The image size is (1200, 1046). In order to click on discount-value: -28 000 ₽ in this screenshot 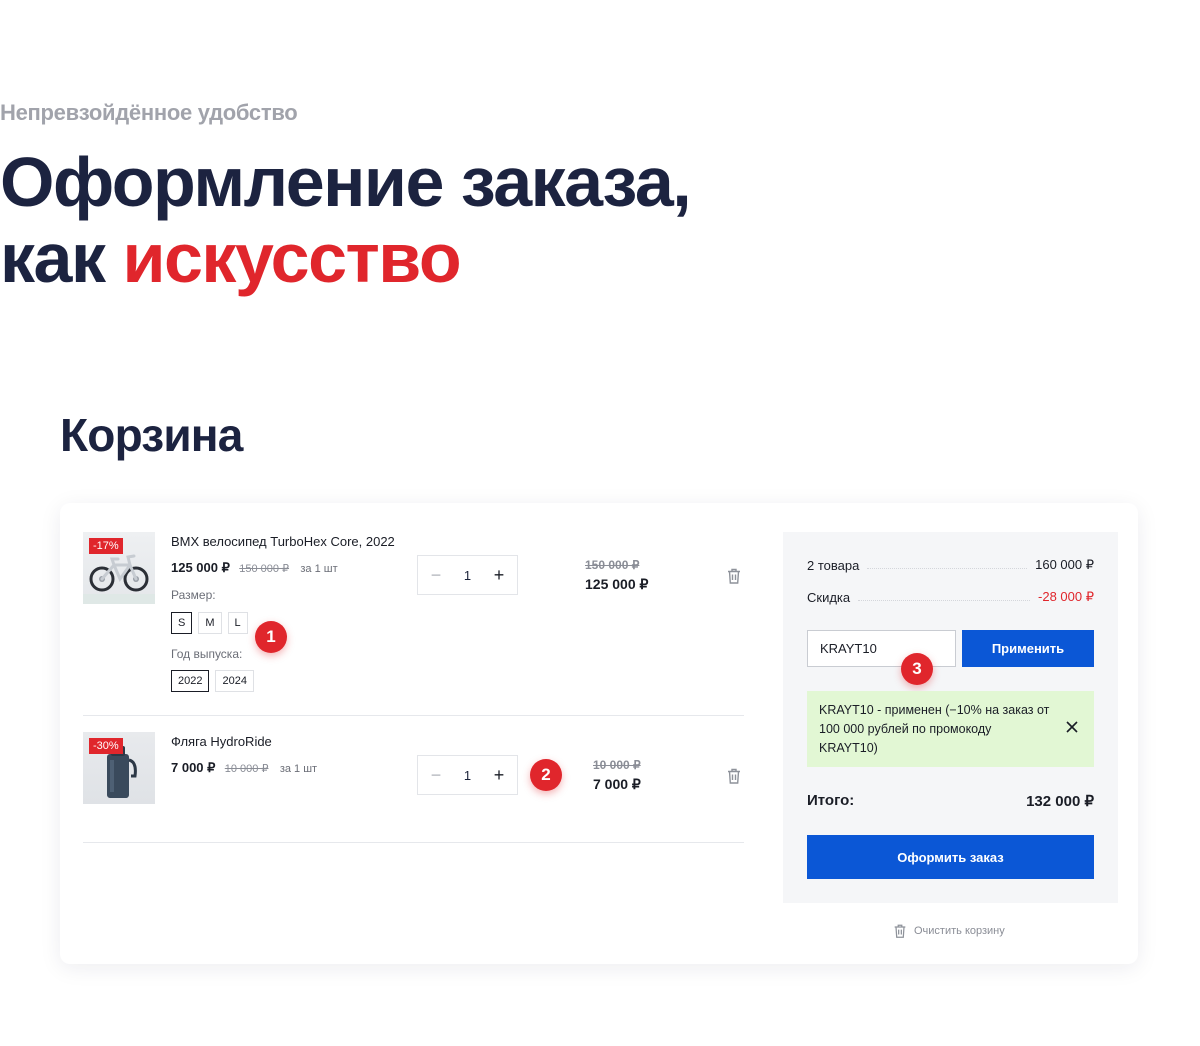, I will do `click(1066, 596)`.